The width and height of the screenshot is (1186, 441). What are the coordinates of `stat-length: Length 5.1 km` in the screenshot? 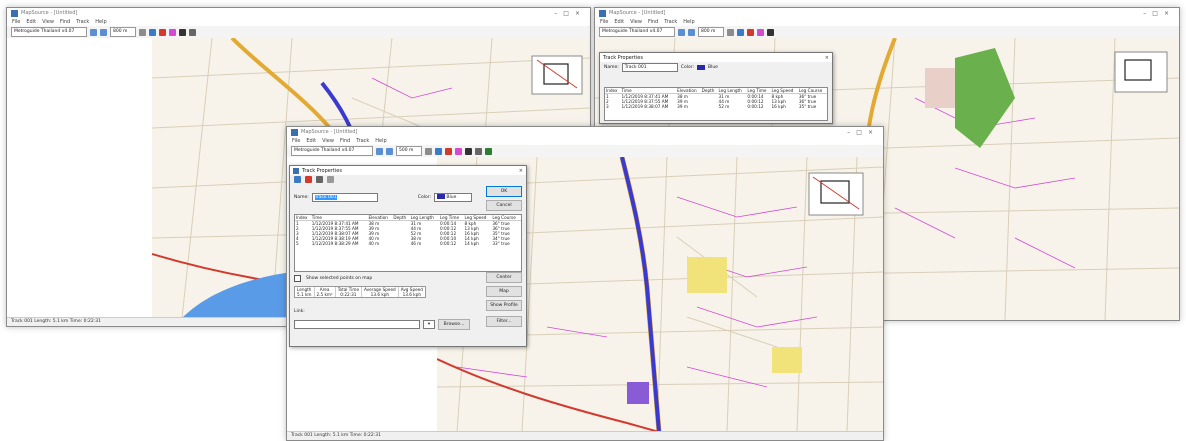 It's located at (305, 292).